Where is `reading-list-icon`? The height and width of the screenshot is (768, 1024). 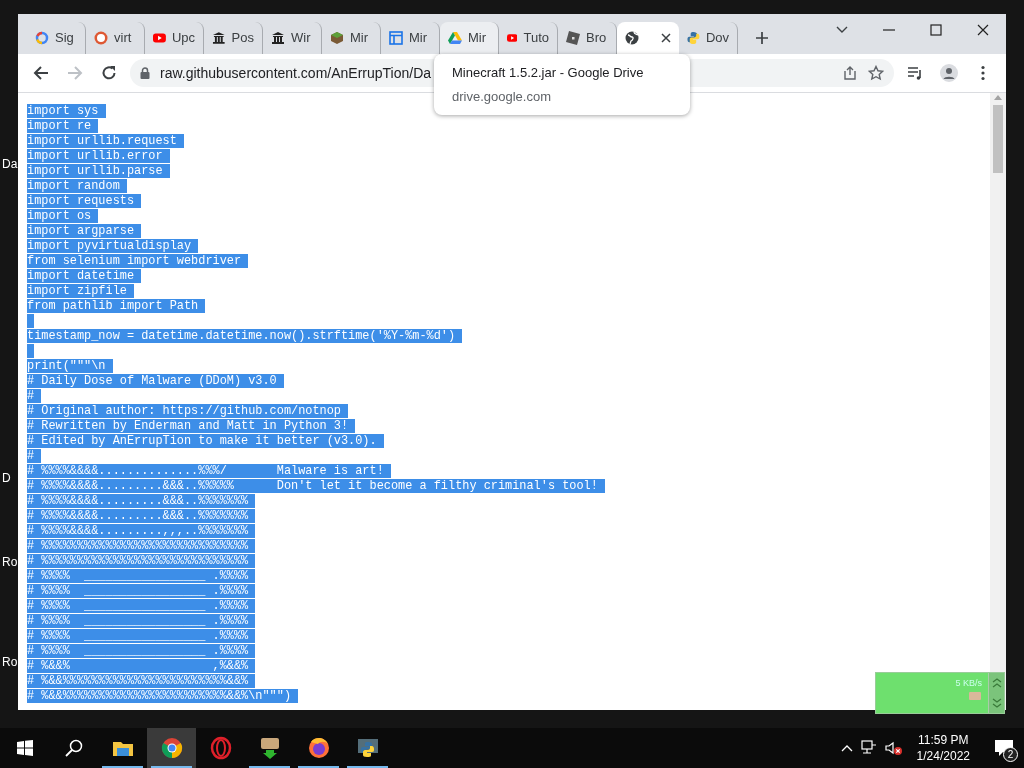
reading-list-icon is located at coordinates (915, 73).